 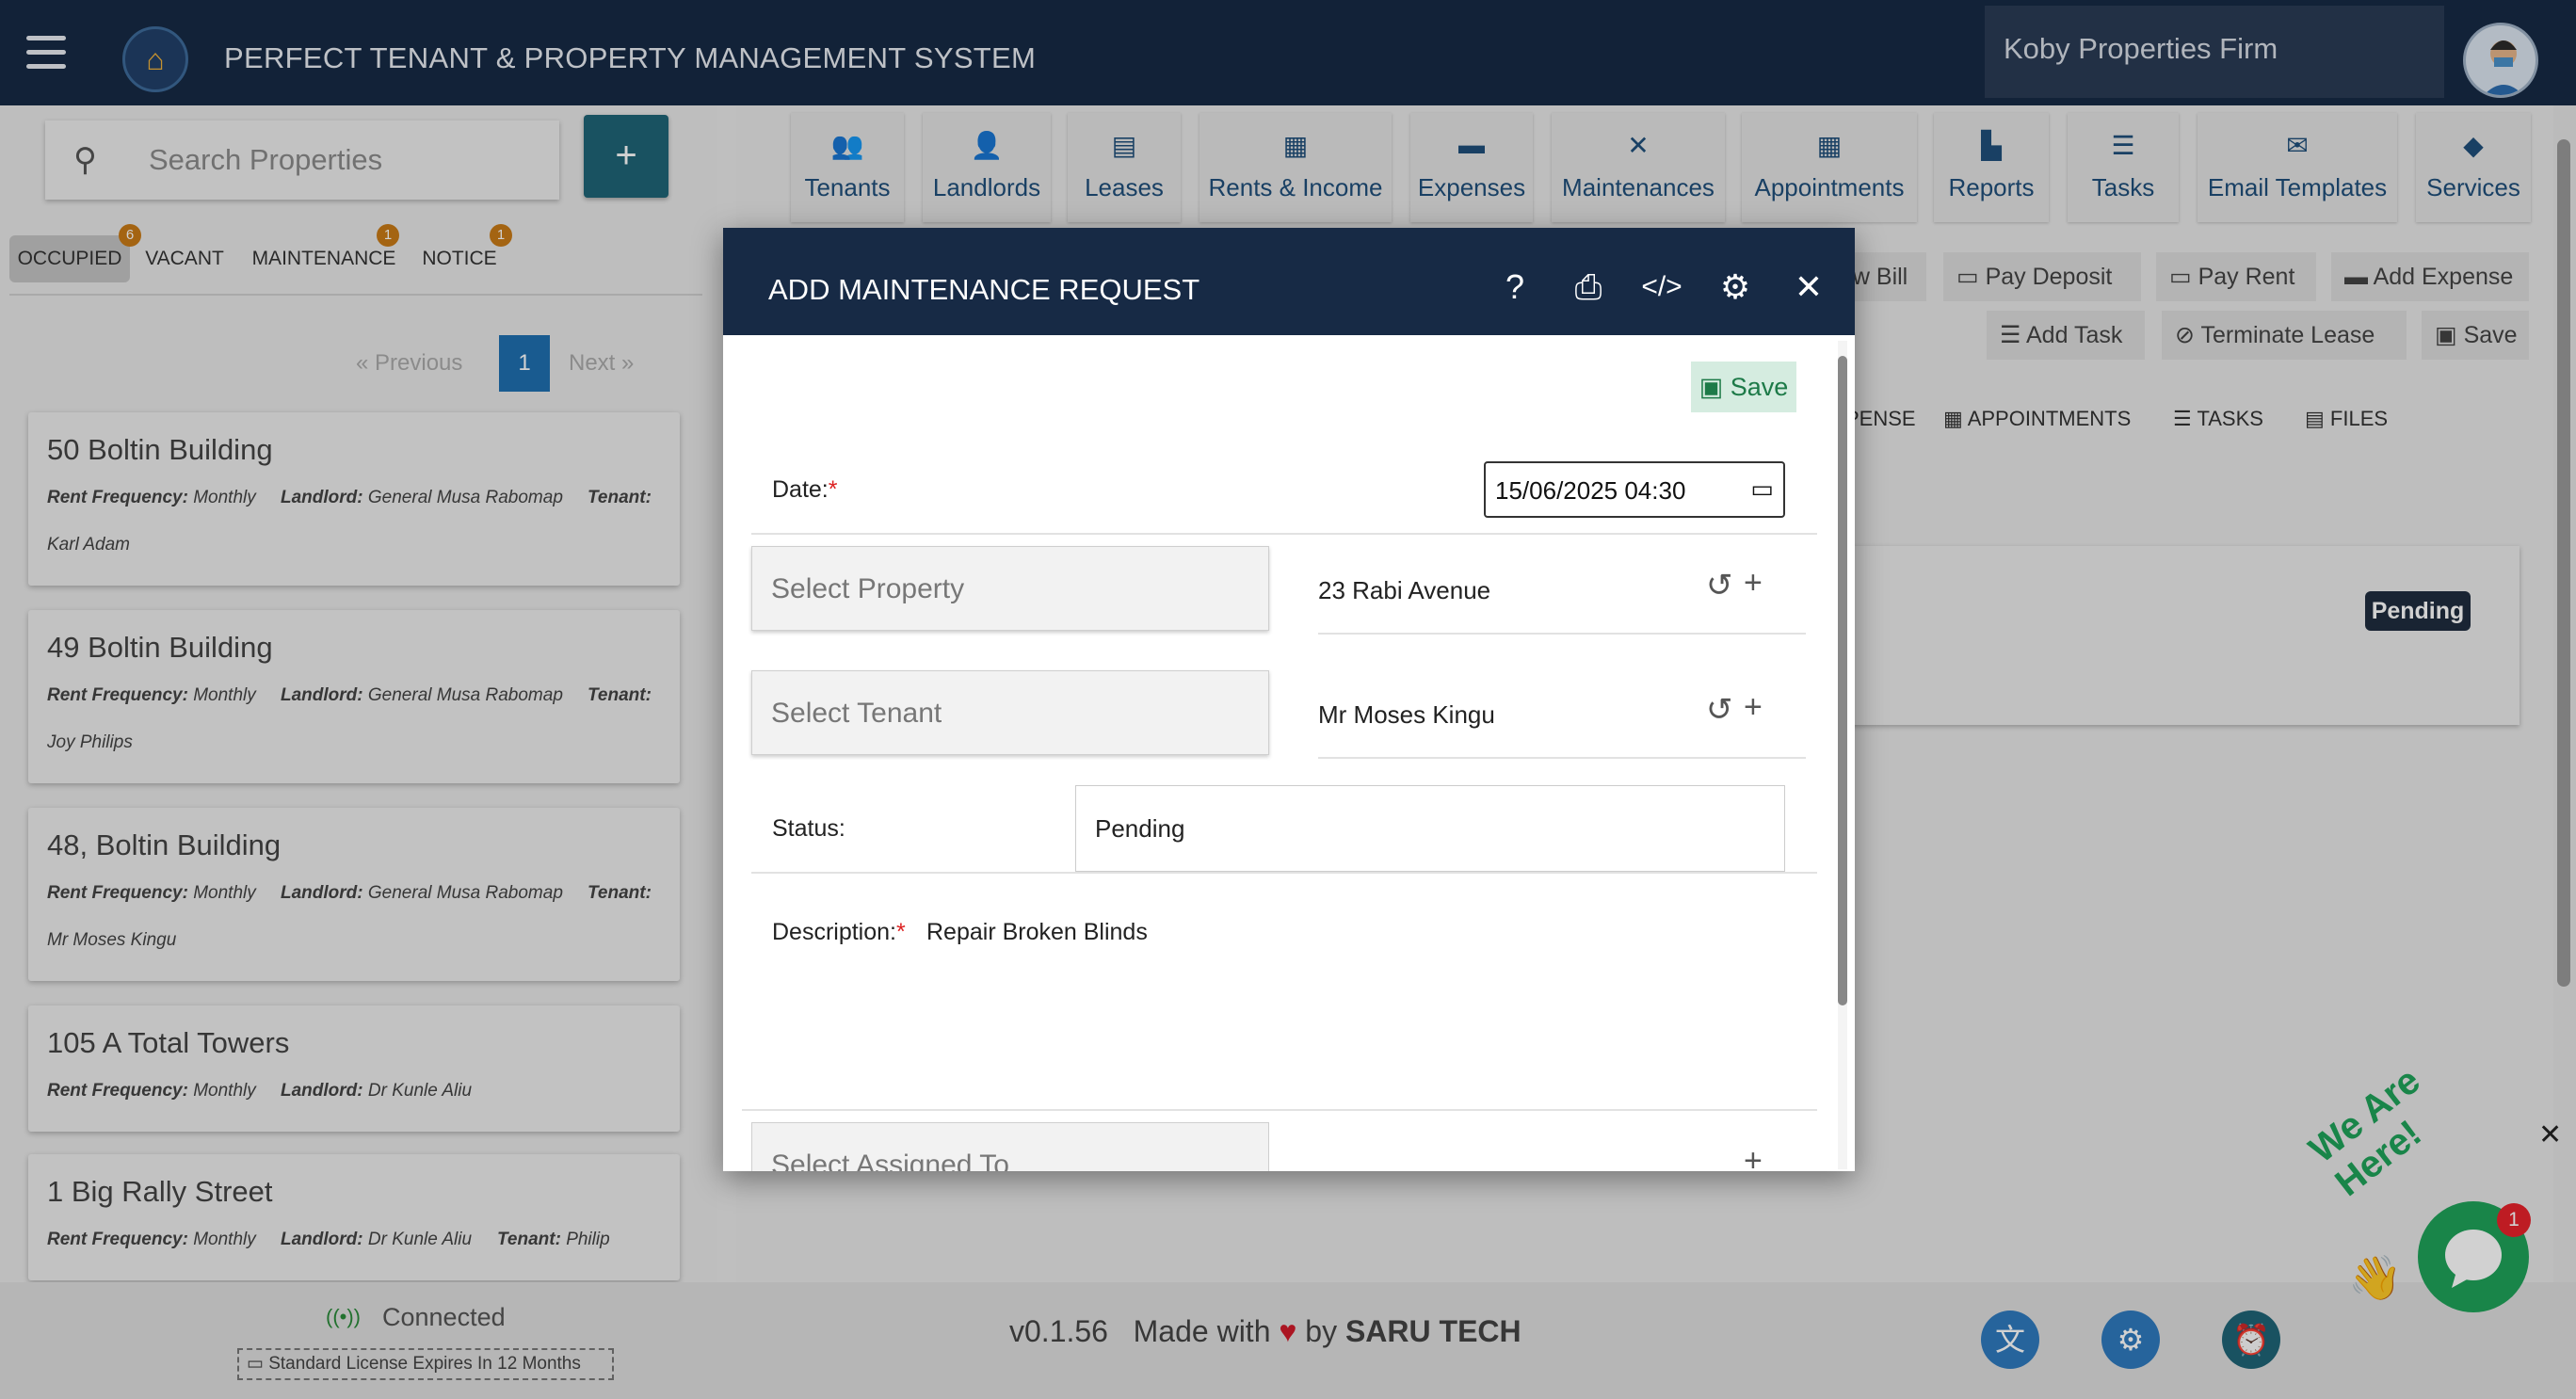 I want to click on tenant-select: Select Tenant, so click(x=1010, y=712).